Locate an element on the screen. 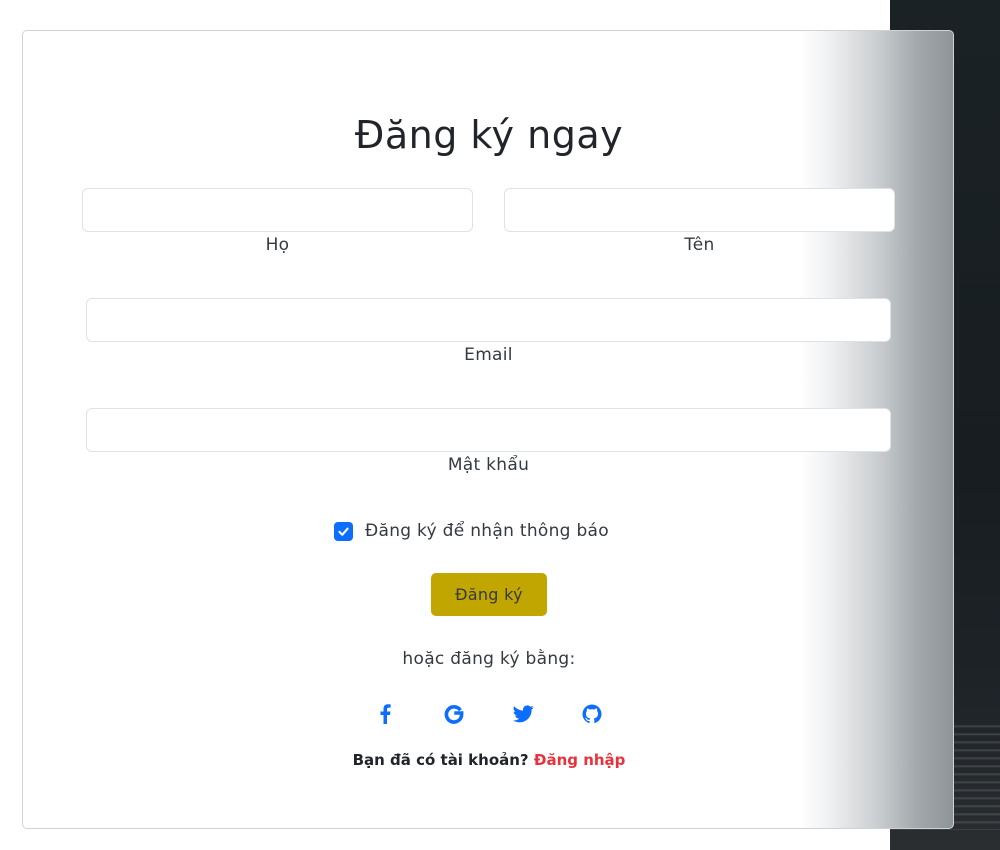  login-link: Đăng nhập is located at coordinates (580, 760).